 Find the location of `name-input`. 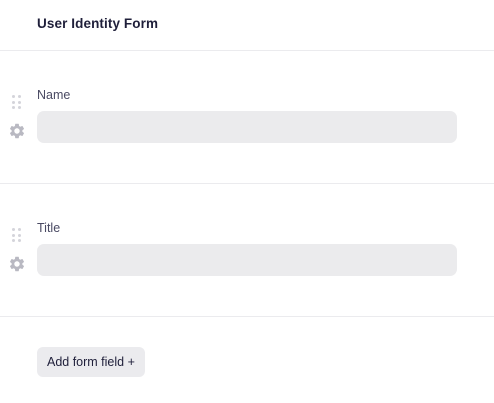

name-input is located at coordinates (247, 127).